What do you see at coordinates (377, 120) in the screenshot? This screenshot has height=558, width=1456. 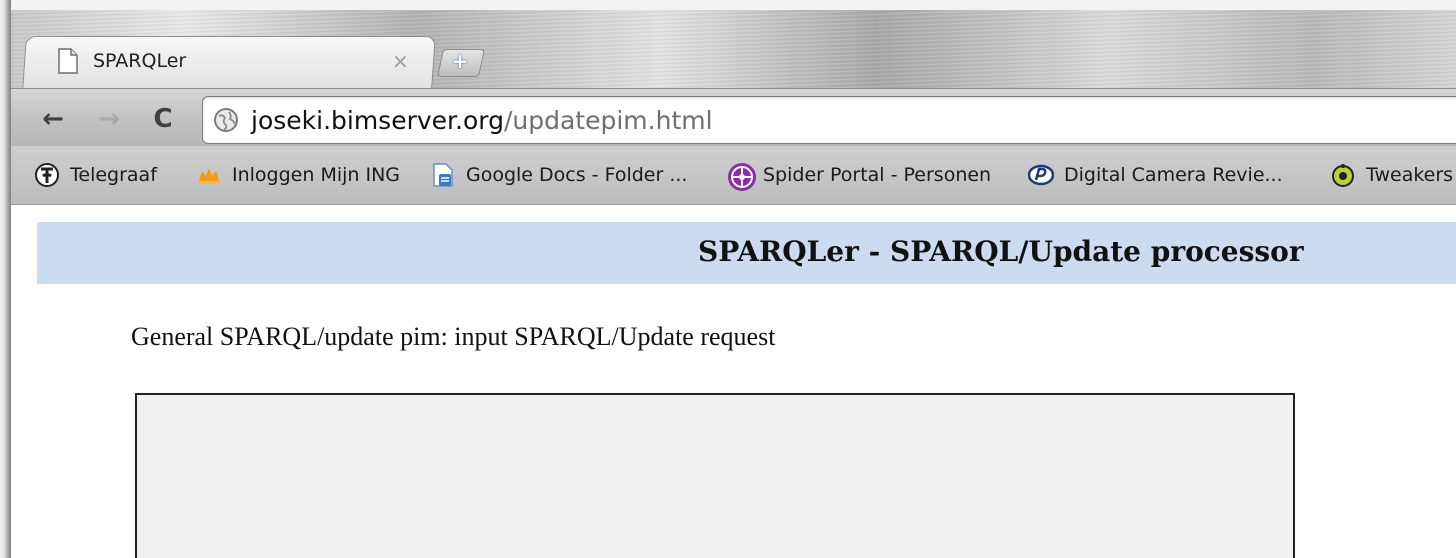 I see `url-host: joseki.bimserver.org` at bounding box center [377, 120].